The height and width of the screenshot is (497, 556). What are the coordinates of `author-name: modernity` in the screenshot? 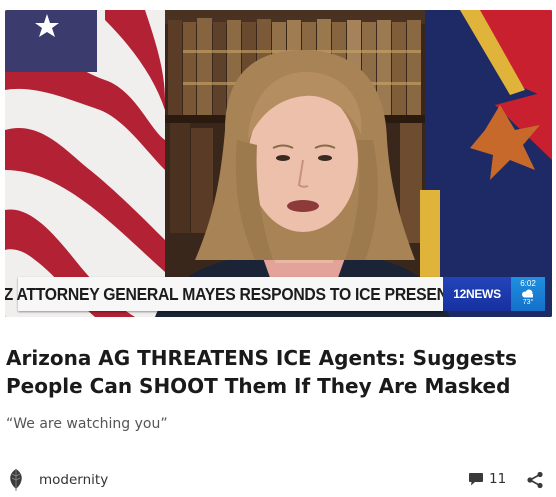 It's located at (74, 480).